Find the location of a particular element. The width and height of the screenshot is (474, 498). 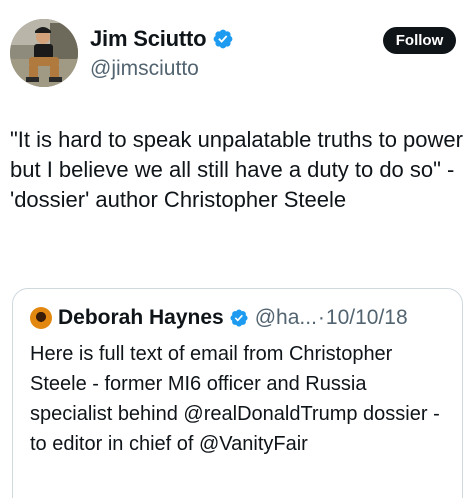

author-handle: @jimsciutto is located at coordinates (144, 69).